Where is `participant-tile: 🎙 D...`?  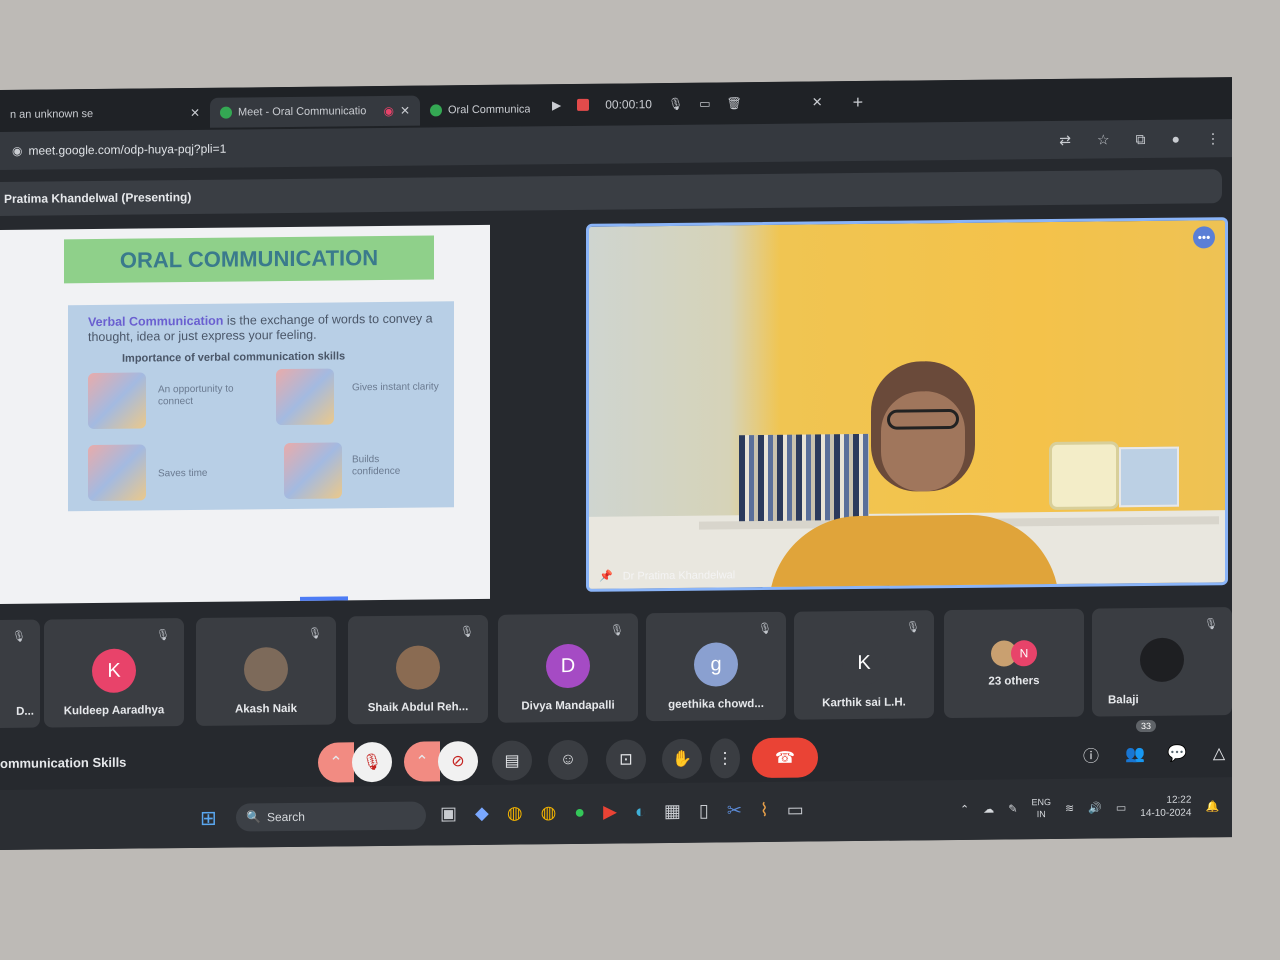 participant-tile: 🎙 D... is located at coordinates (20, 674).